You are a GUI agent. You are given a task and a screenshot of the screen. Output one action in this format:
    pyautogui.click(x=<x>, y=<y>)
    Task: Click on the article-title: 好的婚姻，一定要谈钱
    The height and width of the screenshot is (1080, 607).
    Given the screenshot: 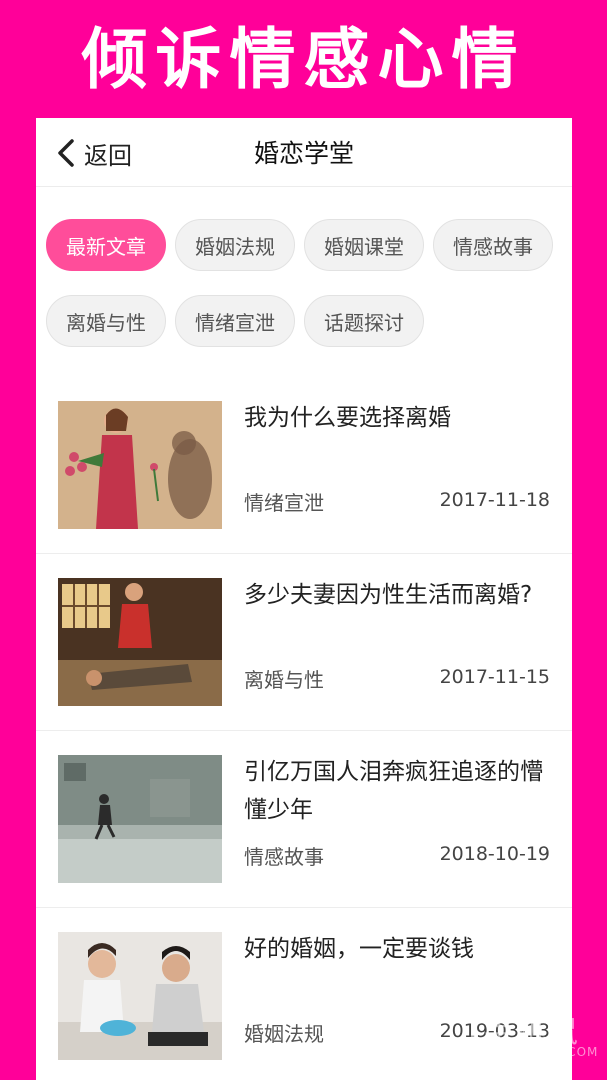 What is the action you would take?
    pyautogui.click(x=359, y=949)
    